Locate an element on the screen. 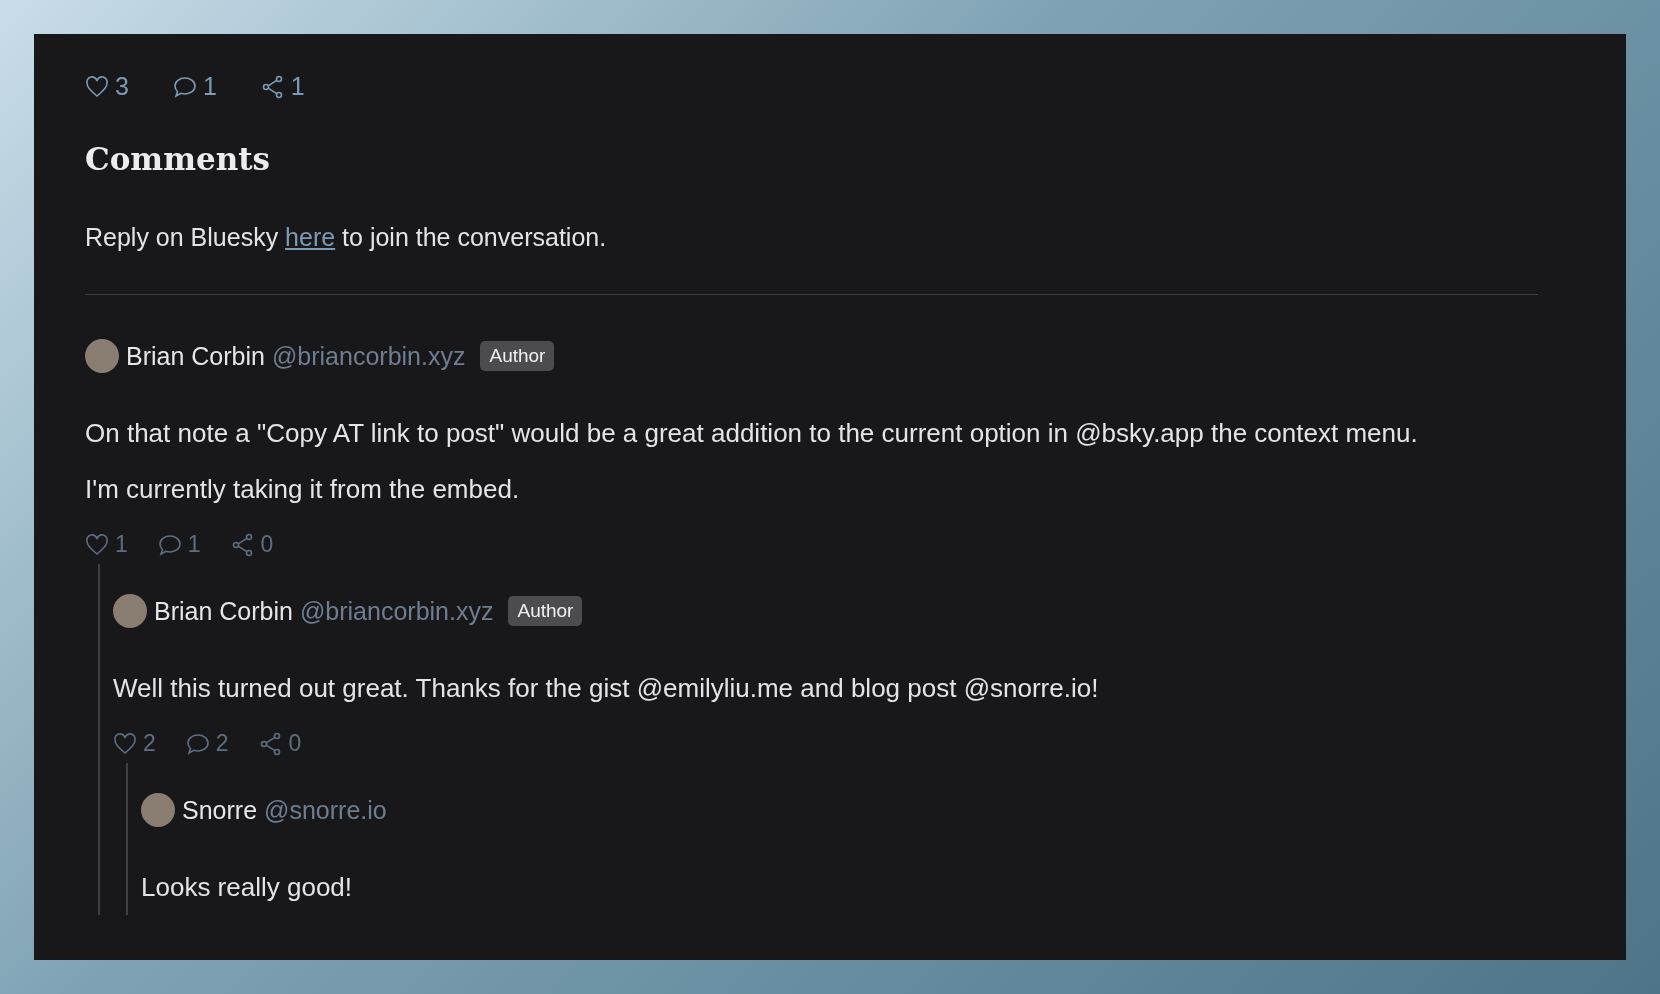  reply-count: 2 is located at coordinates (222, 743).